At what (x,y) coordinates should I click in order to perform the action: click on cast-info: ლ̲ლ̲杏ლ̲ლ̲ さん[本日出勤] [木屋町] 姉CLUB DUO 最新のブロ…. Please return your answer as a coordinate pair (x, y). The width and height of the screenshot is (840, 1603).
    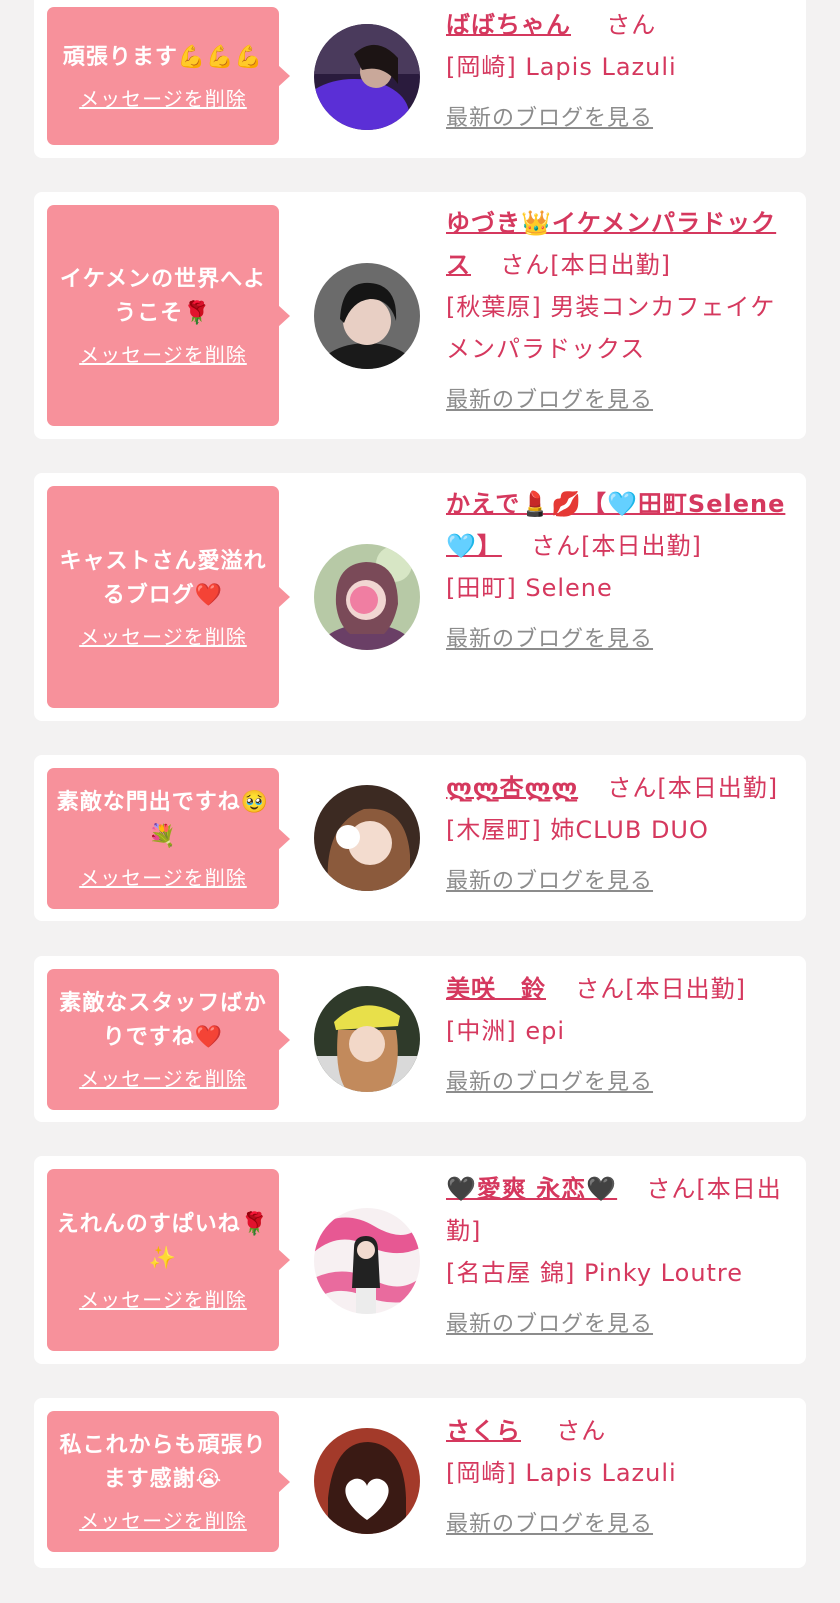
    Looking at the image, I should click on (616, 835).